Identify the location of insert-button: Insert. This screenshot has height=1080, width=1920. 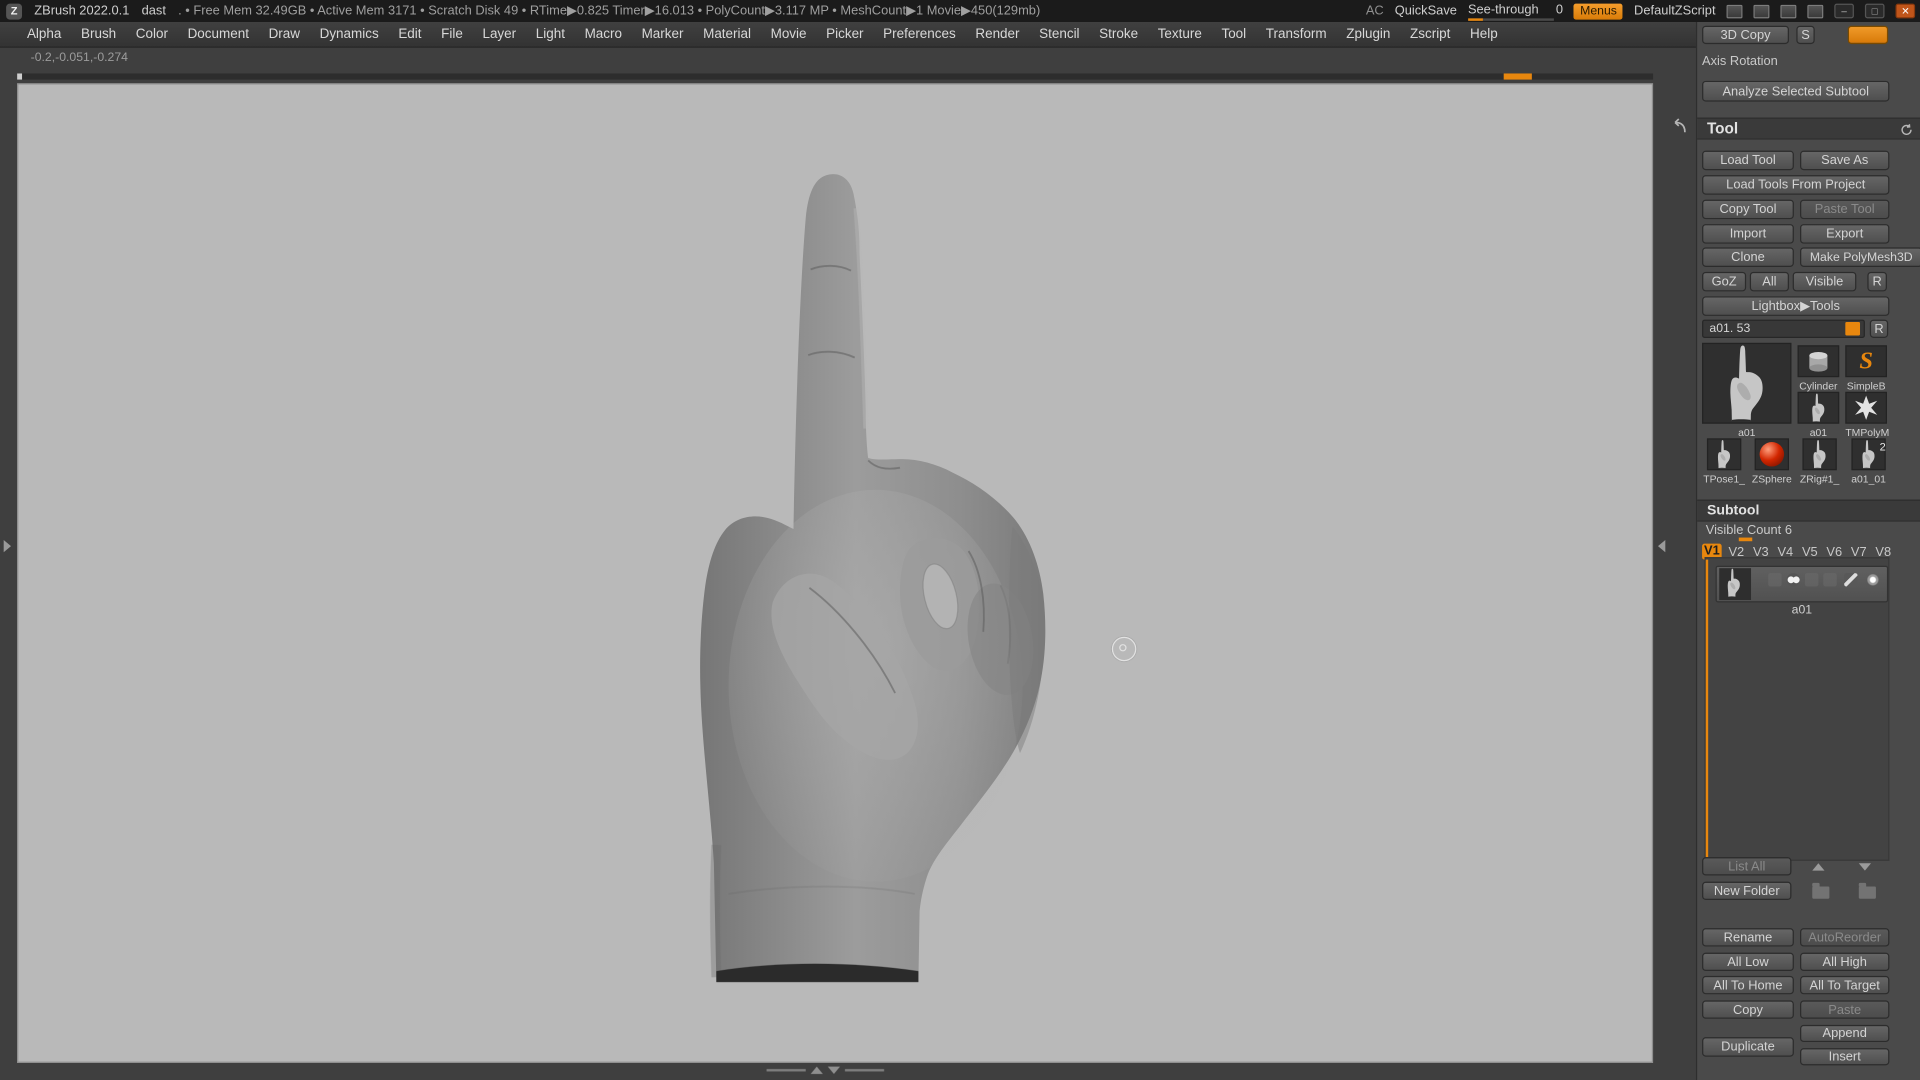
(1845, 1057).